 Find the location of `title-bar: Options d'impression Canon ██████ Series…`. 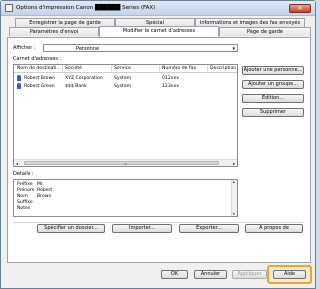

title-bar: Options d'impression Canon ██████ Series… is located at coordinates (158, 8).